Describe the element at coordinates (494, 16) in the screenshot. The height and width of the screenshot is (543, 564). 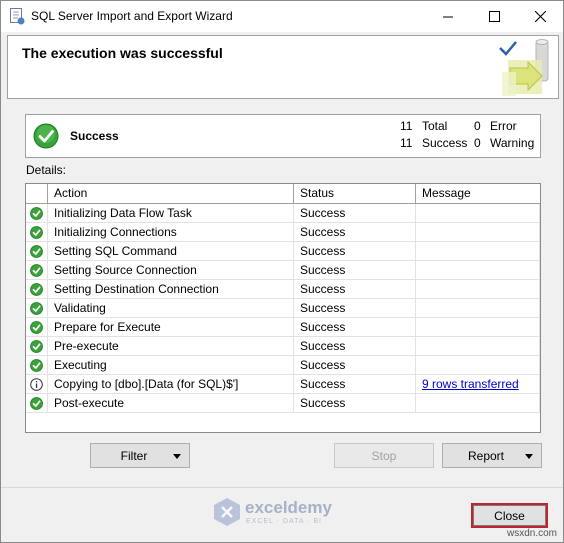
I see `maximize-button` at that location.